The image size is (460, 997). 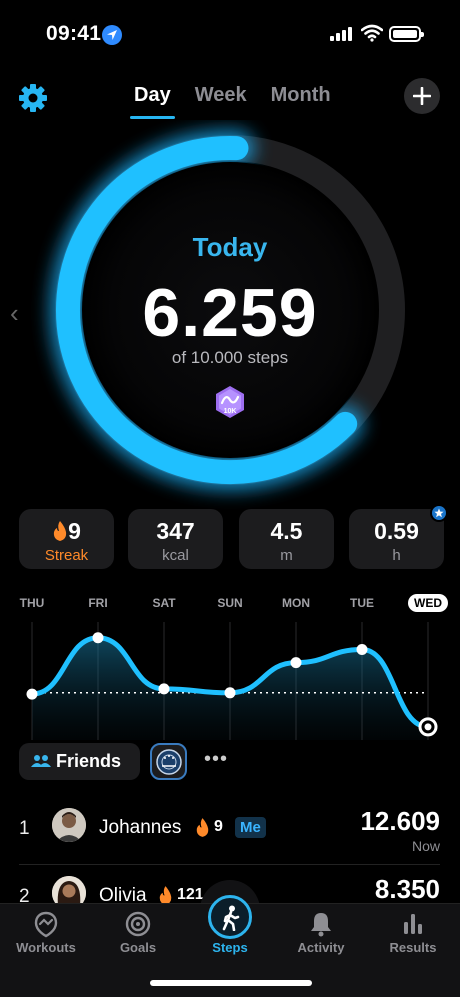 I want to click on row-divider, so click(x=229, y=864).